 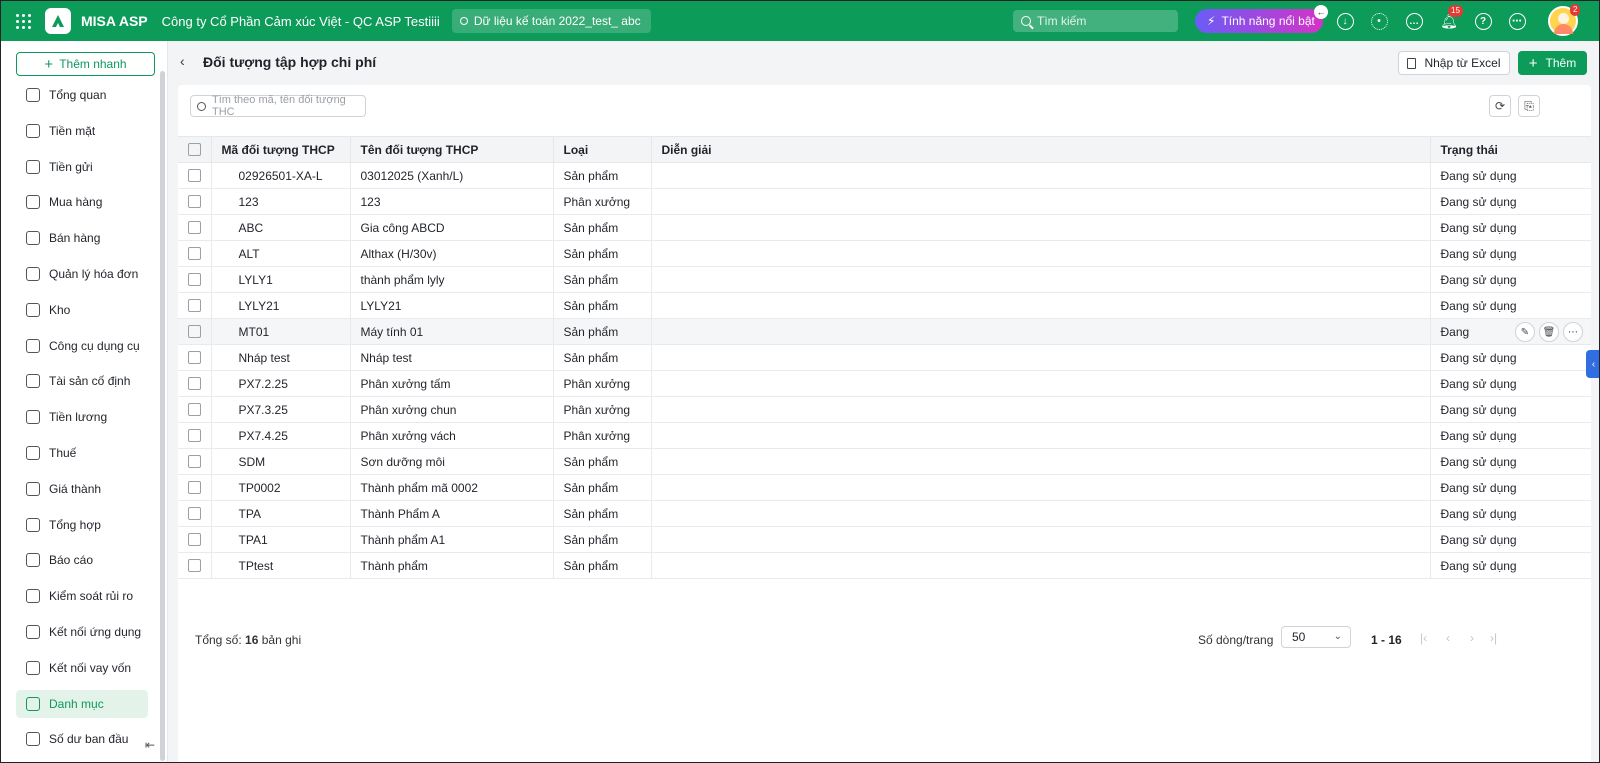 What do you see at coordinates (884, 331) in the screenshot?
I see `table-row: MT01 Máy tính 01 Sản phẩm Đang ✎ 🗑︎ ⋯` at bounding box center [884, 331].